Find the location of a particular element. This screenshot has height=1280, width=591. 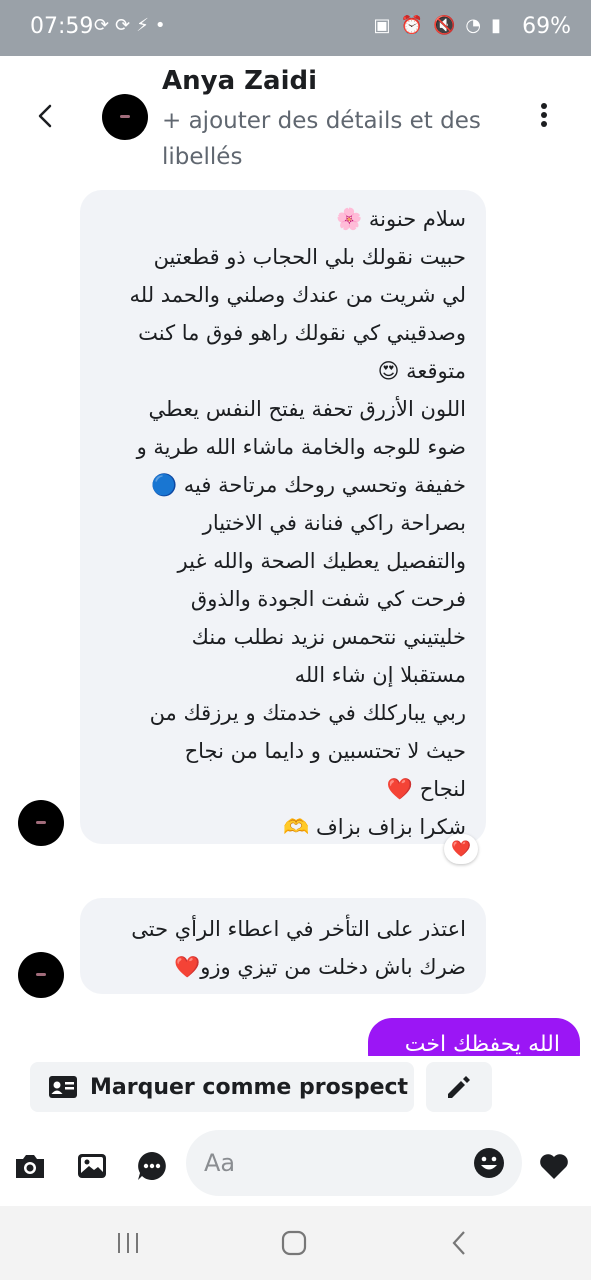

back-button is located at coordinates (46, 116).